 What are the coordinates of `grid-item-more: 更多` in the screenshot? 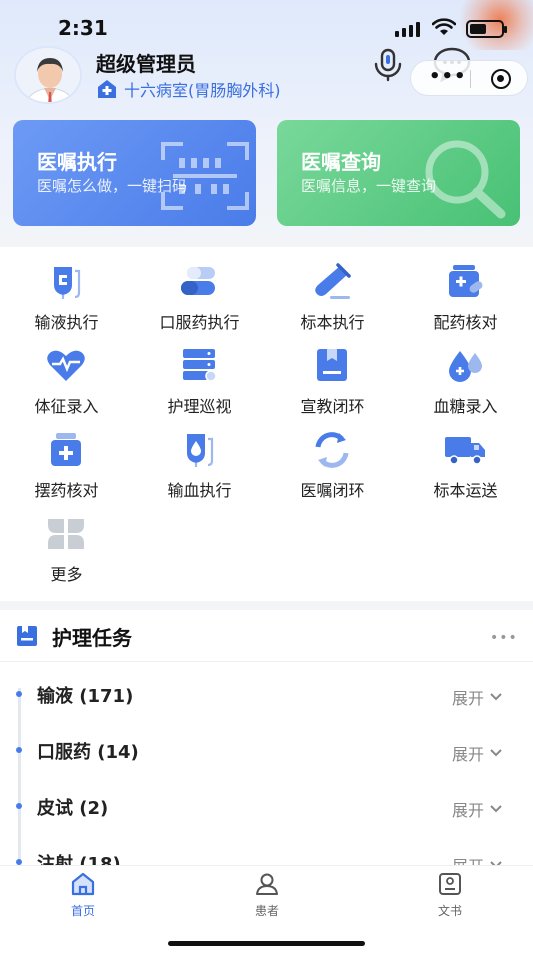 It's located at (66, 541).